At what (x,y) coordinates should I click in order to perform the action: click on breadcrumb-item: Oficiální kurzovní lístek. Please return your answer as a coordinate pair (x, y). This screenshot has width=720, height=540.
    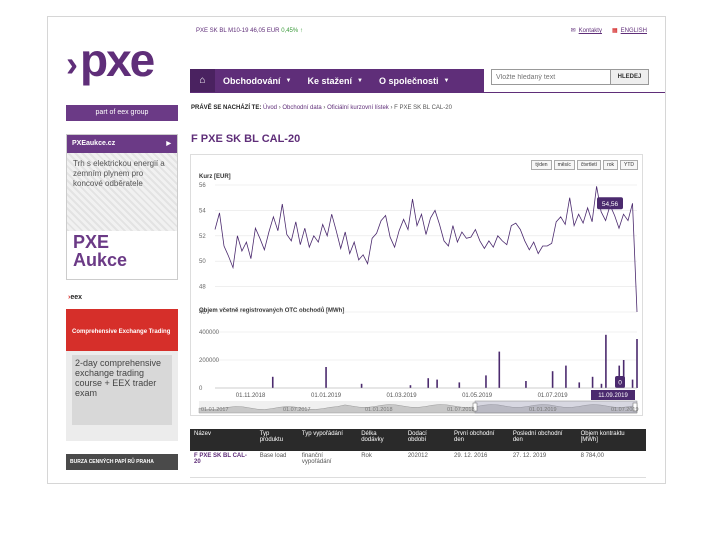
    Looking at the image, I should click on (358, 108).